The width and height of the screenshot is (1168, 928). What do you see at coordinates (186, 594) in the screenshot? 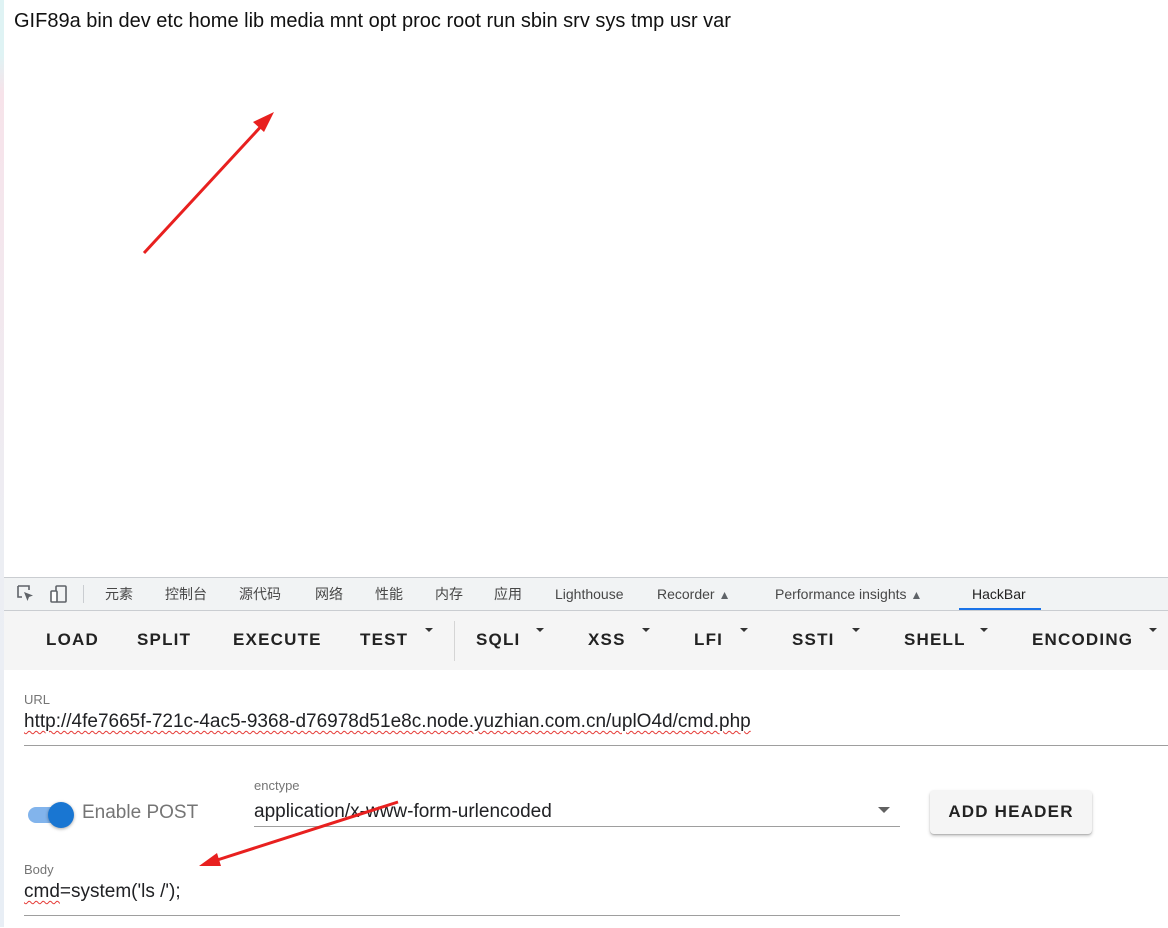
I see `tab-console: 控制台` at bounding box center [186, 594].